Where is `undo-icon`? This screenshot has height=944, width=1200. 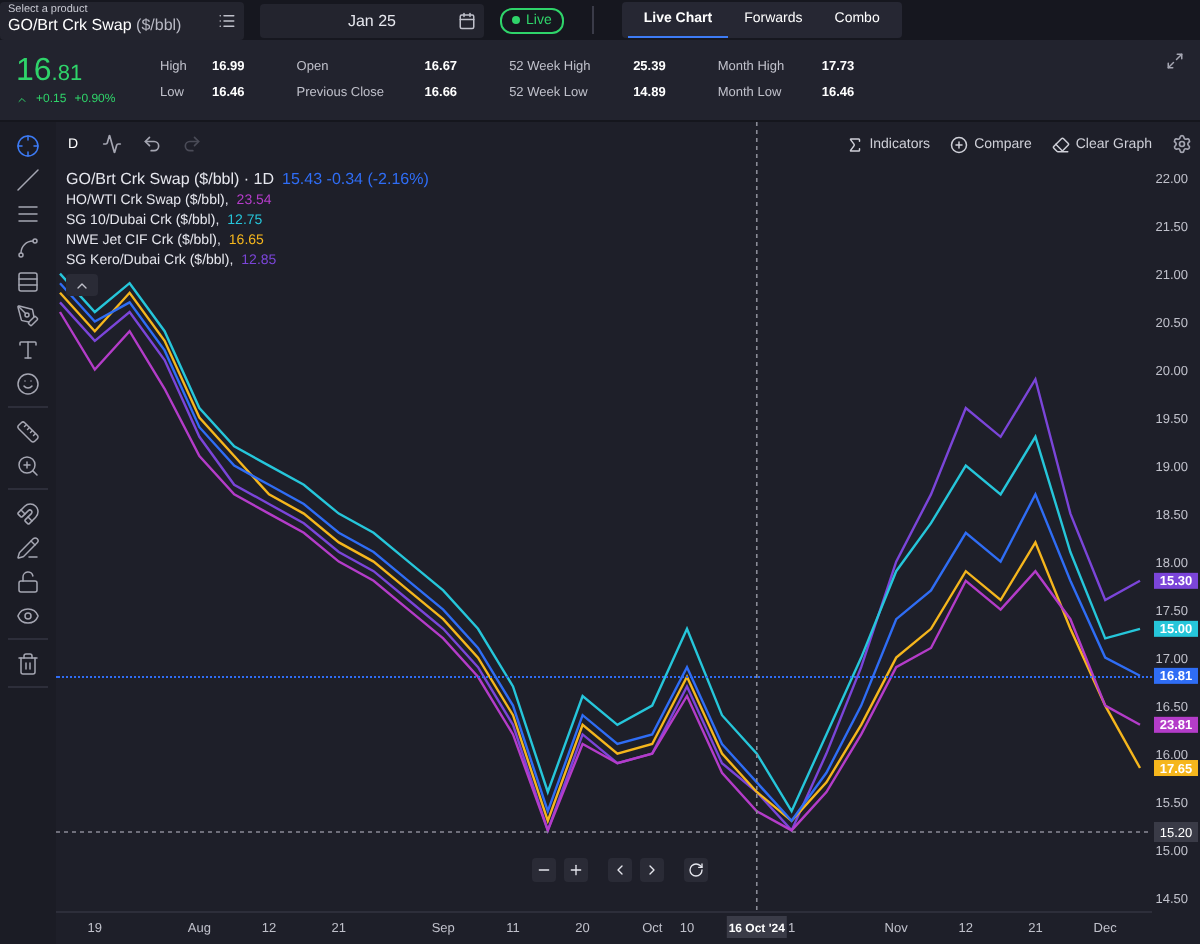 undo-icon is located at coordinates (152, 144).